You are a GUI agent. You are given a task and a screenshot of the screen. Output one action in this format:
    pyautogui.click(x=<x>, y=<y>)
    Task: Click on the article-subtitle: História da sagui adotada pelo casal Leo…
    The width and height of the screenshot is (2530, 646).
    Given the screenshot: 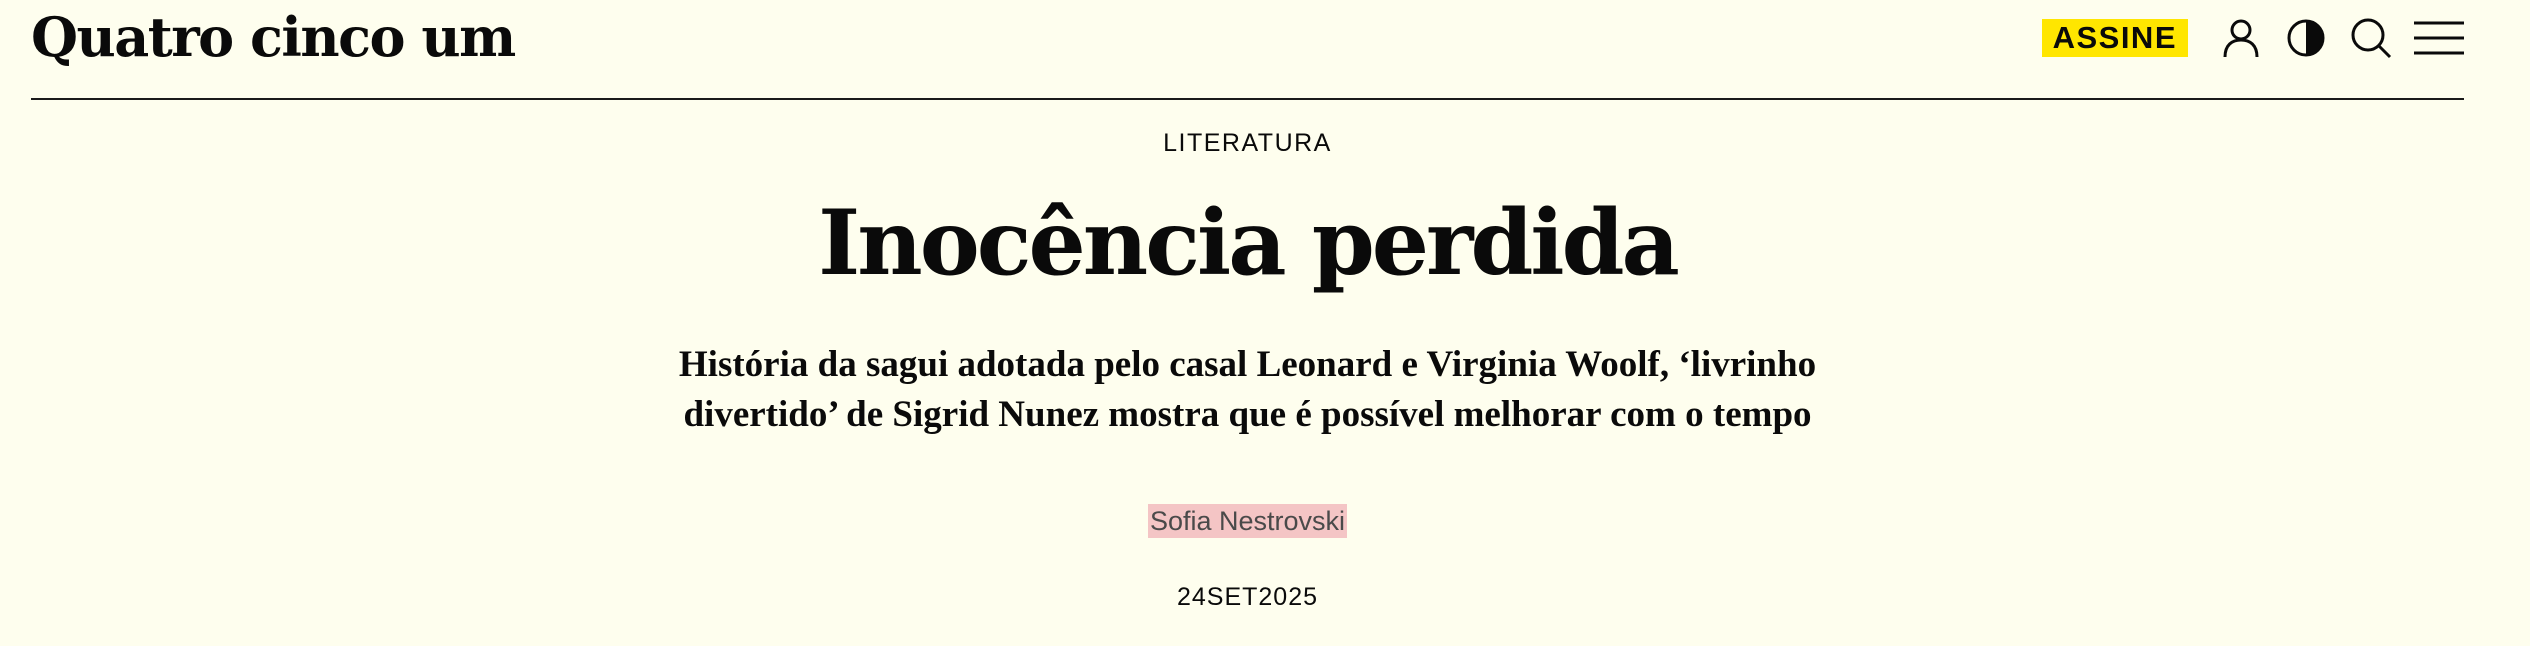 What is the action you would take?
    pyautogui.click(x=1247, y=389)
    